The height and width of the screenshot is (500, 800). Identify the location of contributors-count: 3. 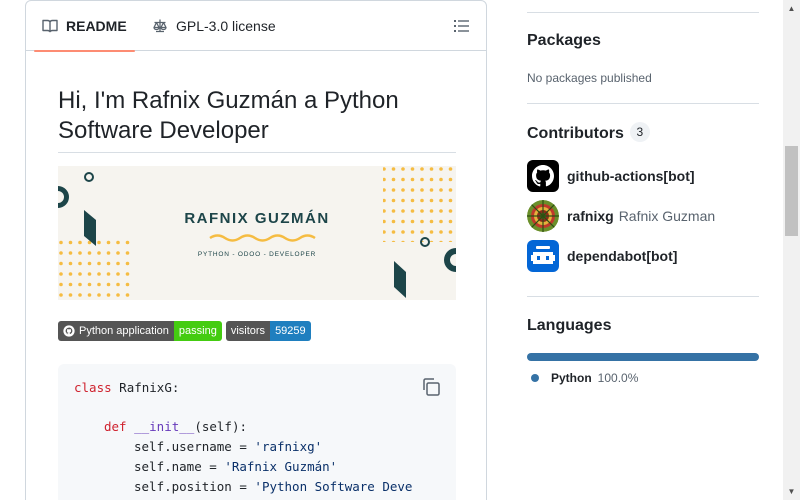
(639, 132).